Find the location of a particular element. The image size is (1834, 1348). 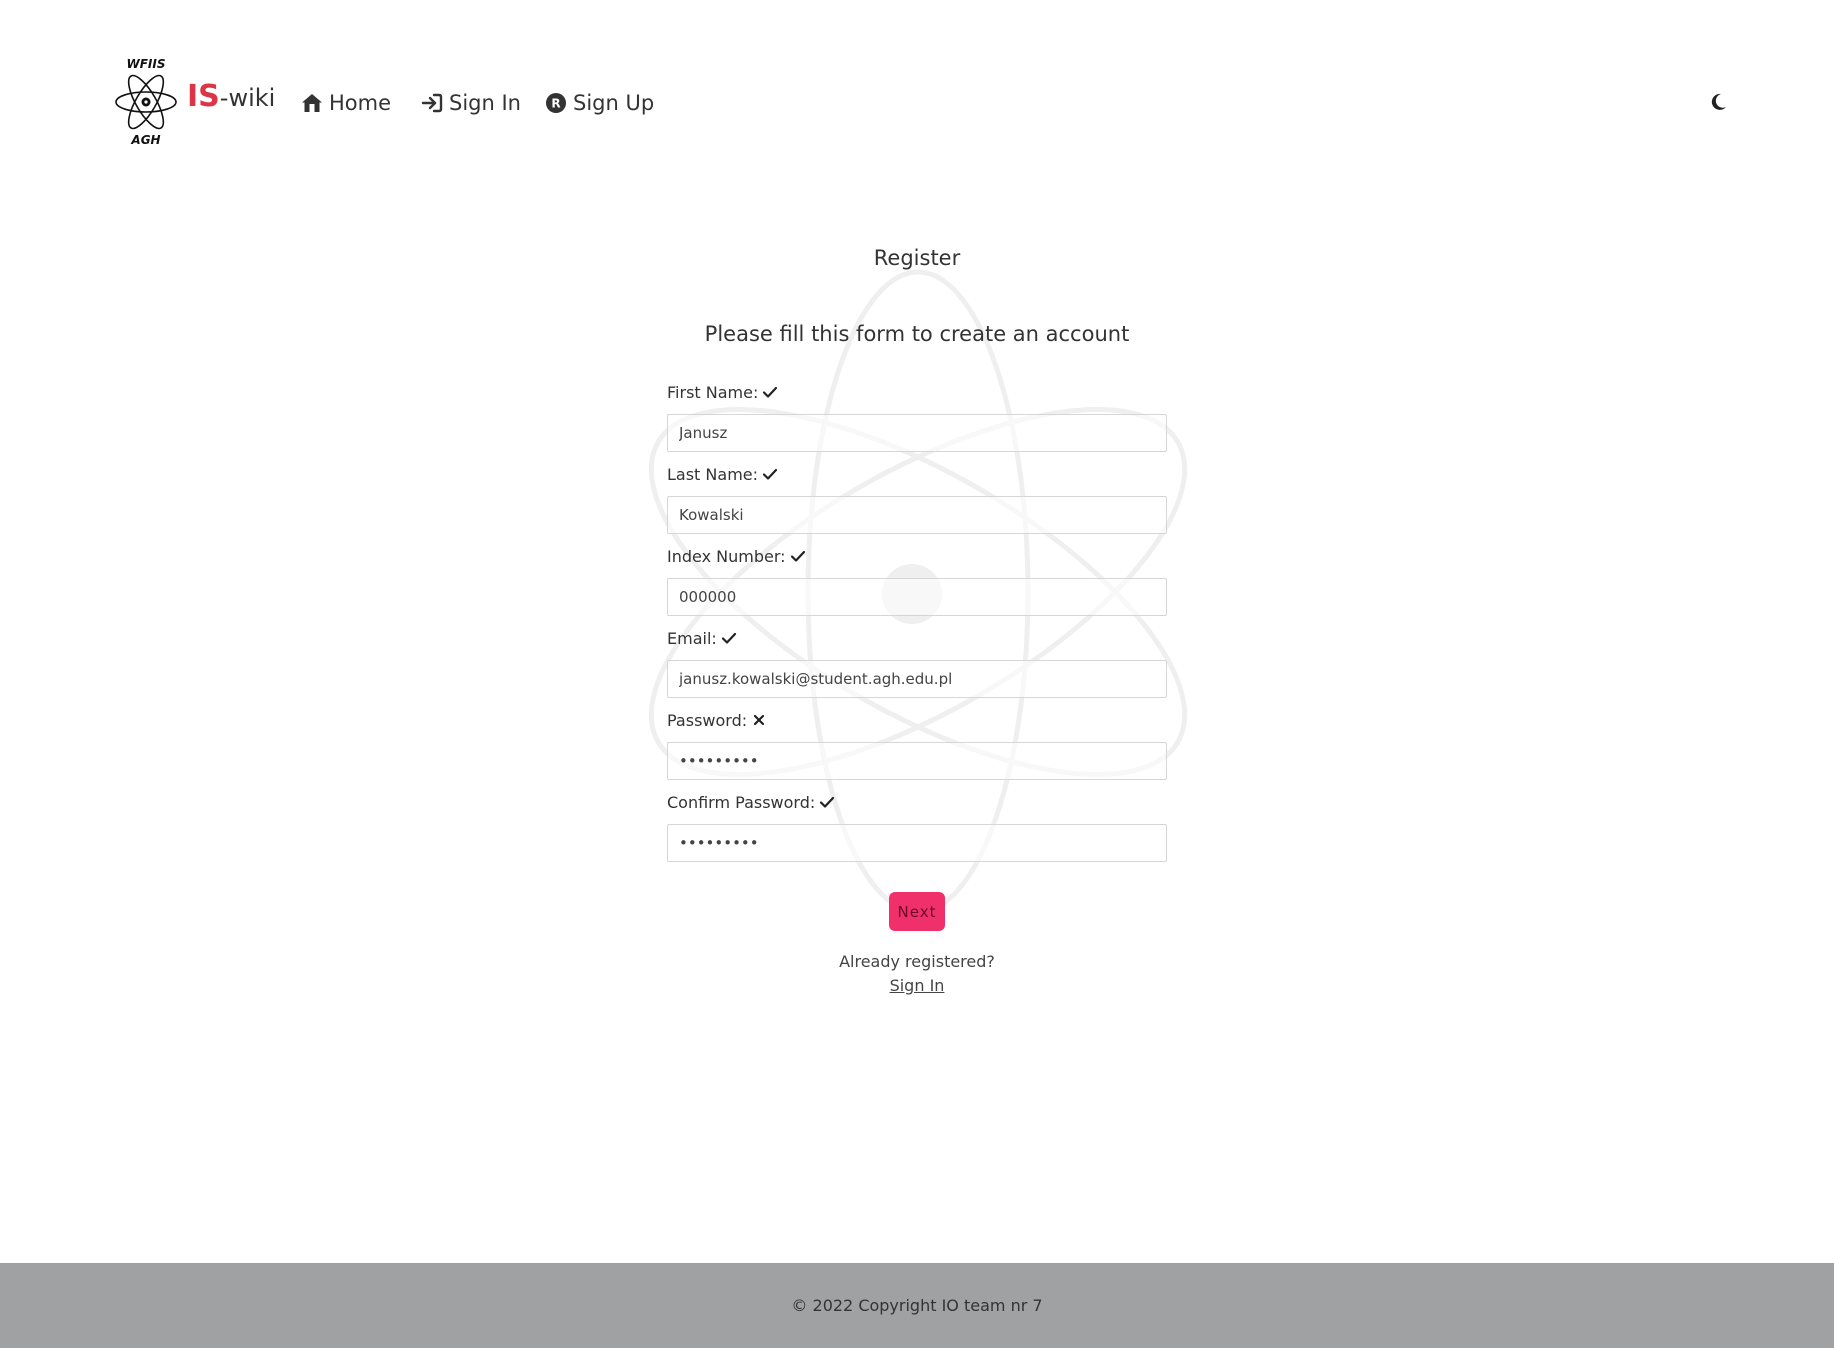

signin-link: Sign In is located at coordinates (917, 985).